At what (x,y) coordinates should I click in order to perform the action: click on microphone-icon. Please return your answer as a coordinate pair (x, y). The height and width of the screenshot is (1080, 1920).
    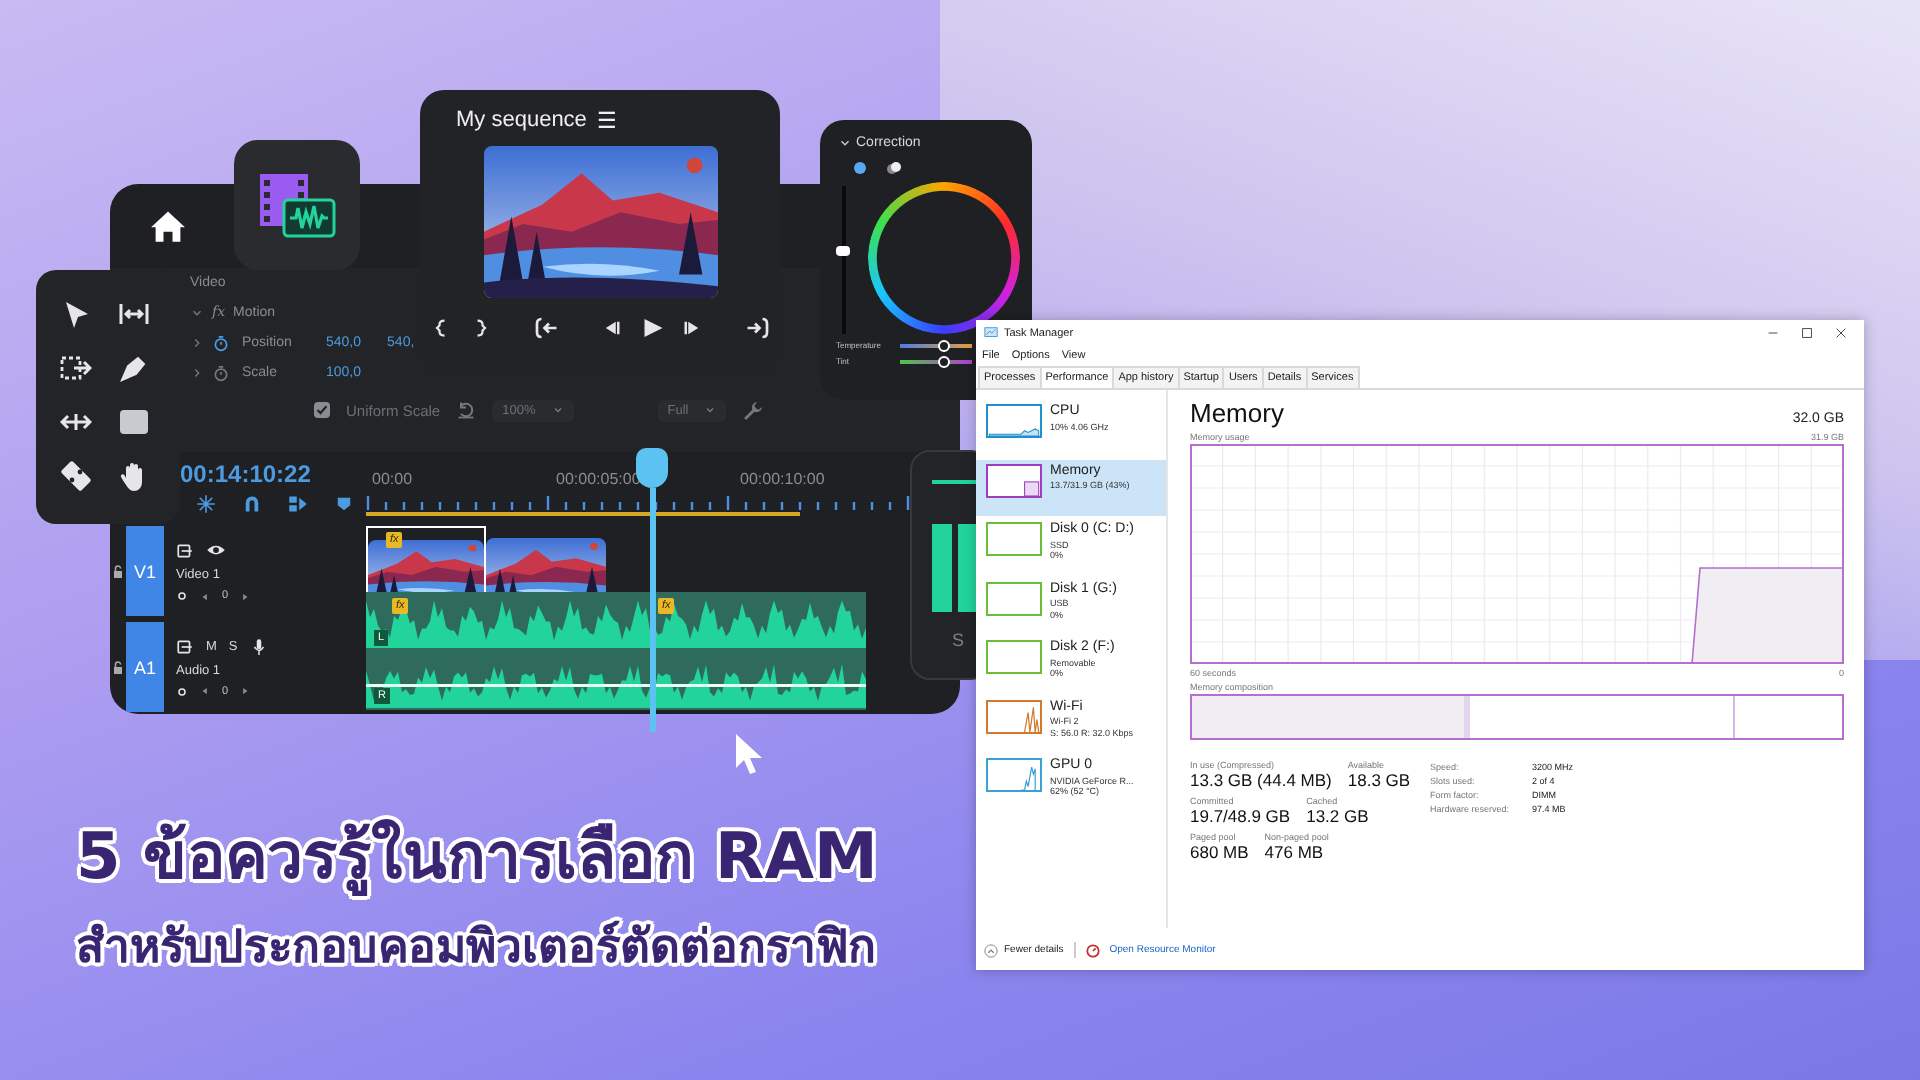
    Looking at the image, I should click on (258, 646).